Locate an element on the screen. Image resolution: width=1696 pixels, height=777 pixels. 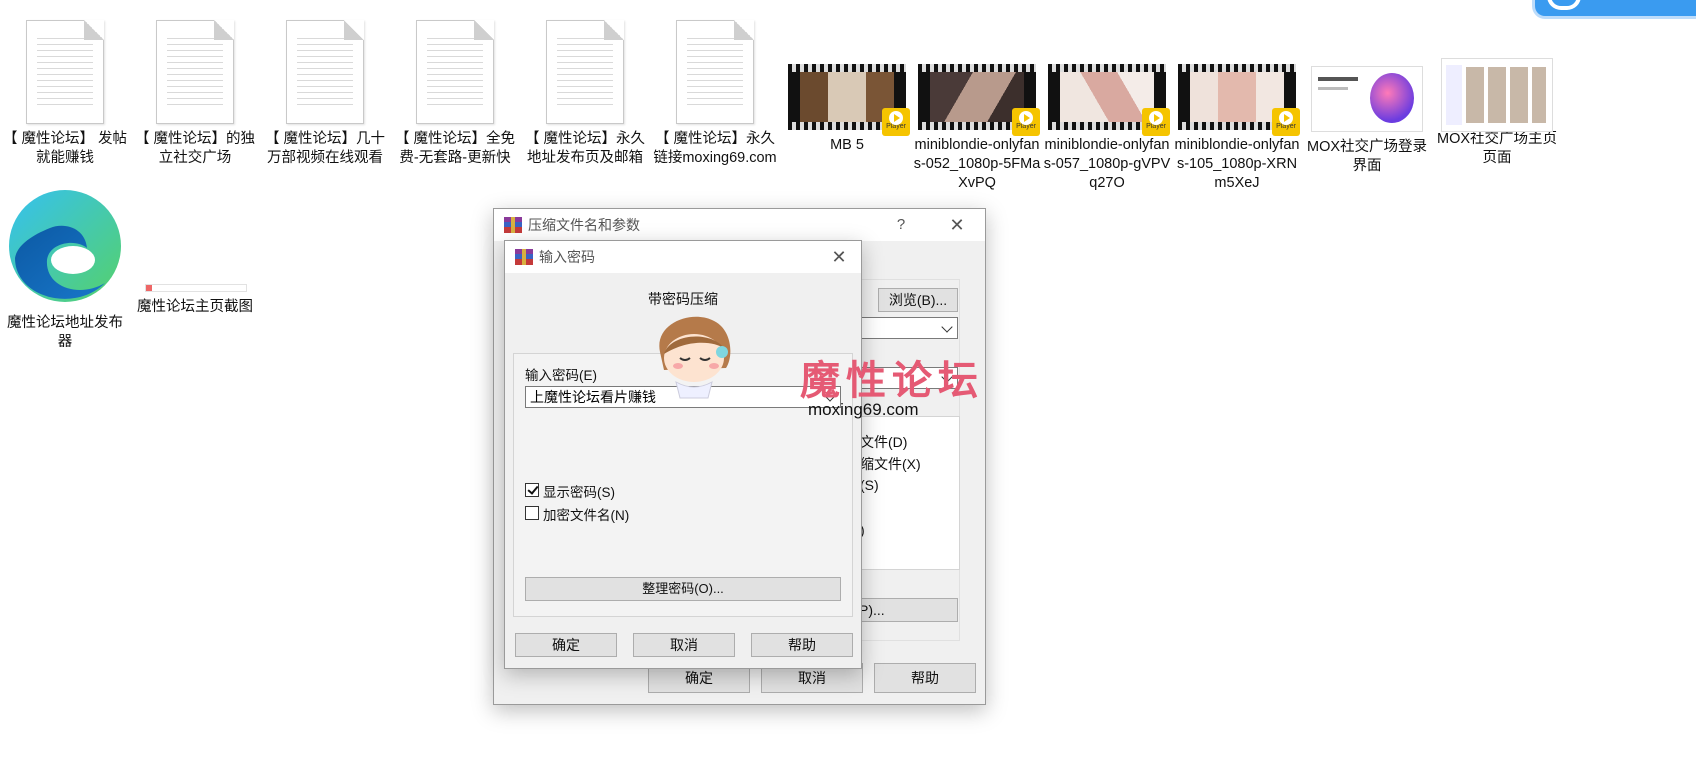
desktop-icon-doc-5: 【 魔性论坛】永久地址发布页及邮箱 is located at coordinates (585, 94).